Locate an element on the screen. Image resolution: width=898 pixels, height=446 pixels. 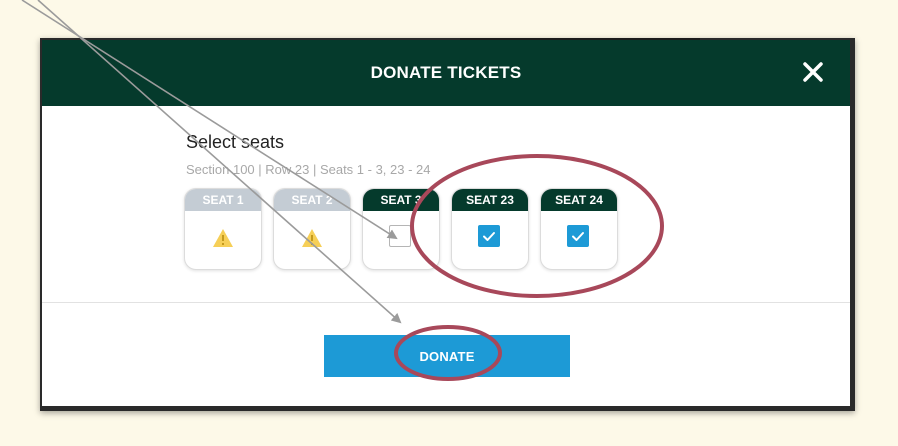
close-button is located at coordinates (813, 72).